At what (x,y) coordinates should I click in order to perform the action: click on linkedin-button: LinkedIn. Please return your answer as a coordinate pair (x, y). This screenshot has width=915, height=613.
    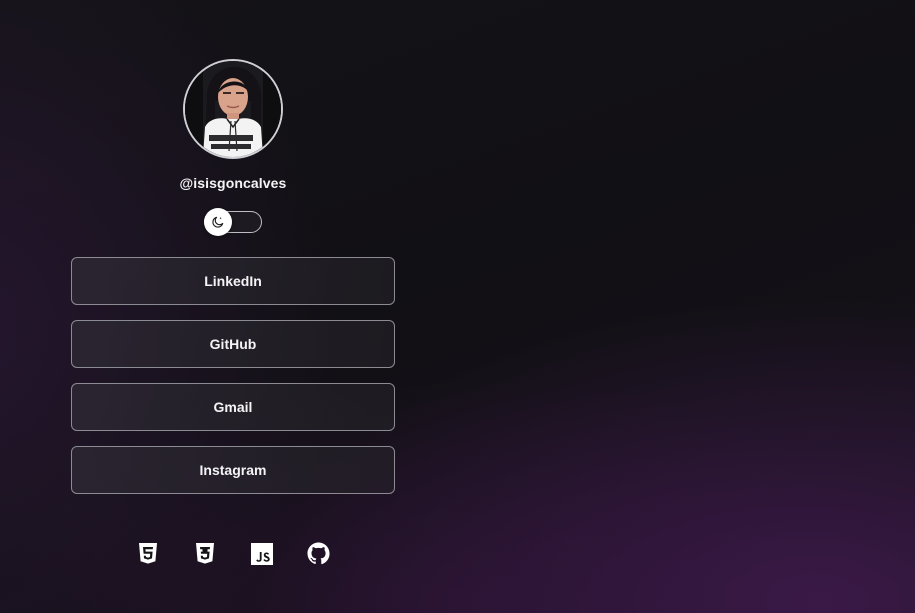
    Looking at the image, I should click on (233, 281).